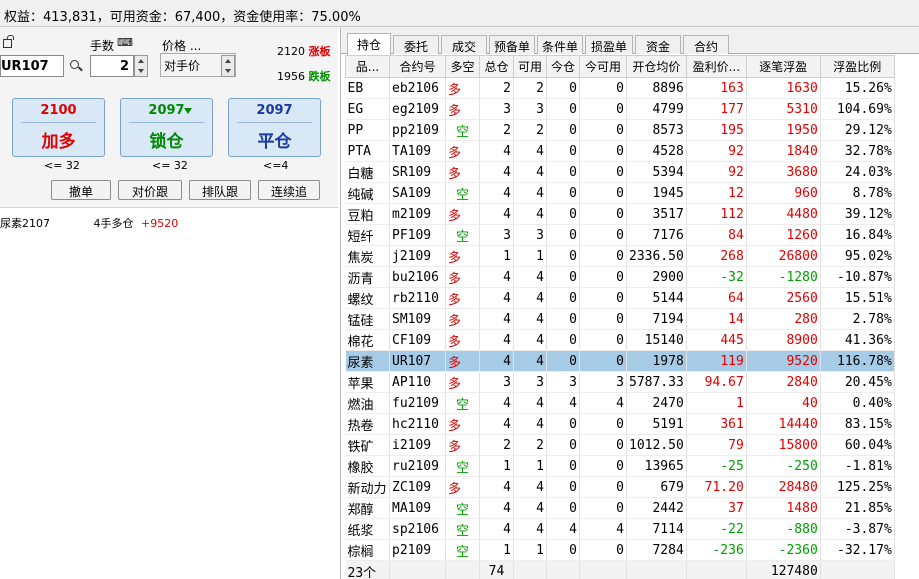 The image size is (919, 579). I want to click on tab-trades: 成交, so click(464, 44).